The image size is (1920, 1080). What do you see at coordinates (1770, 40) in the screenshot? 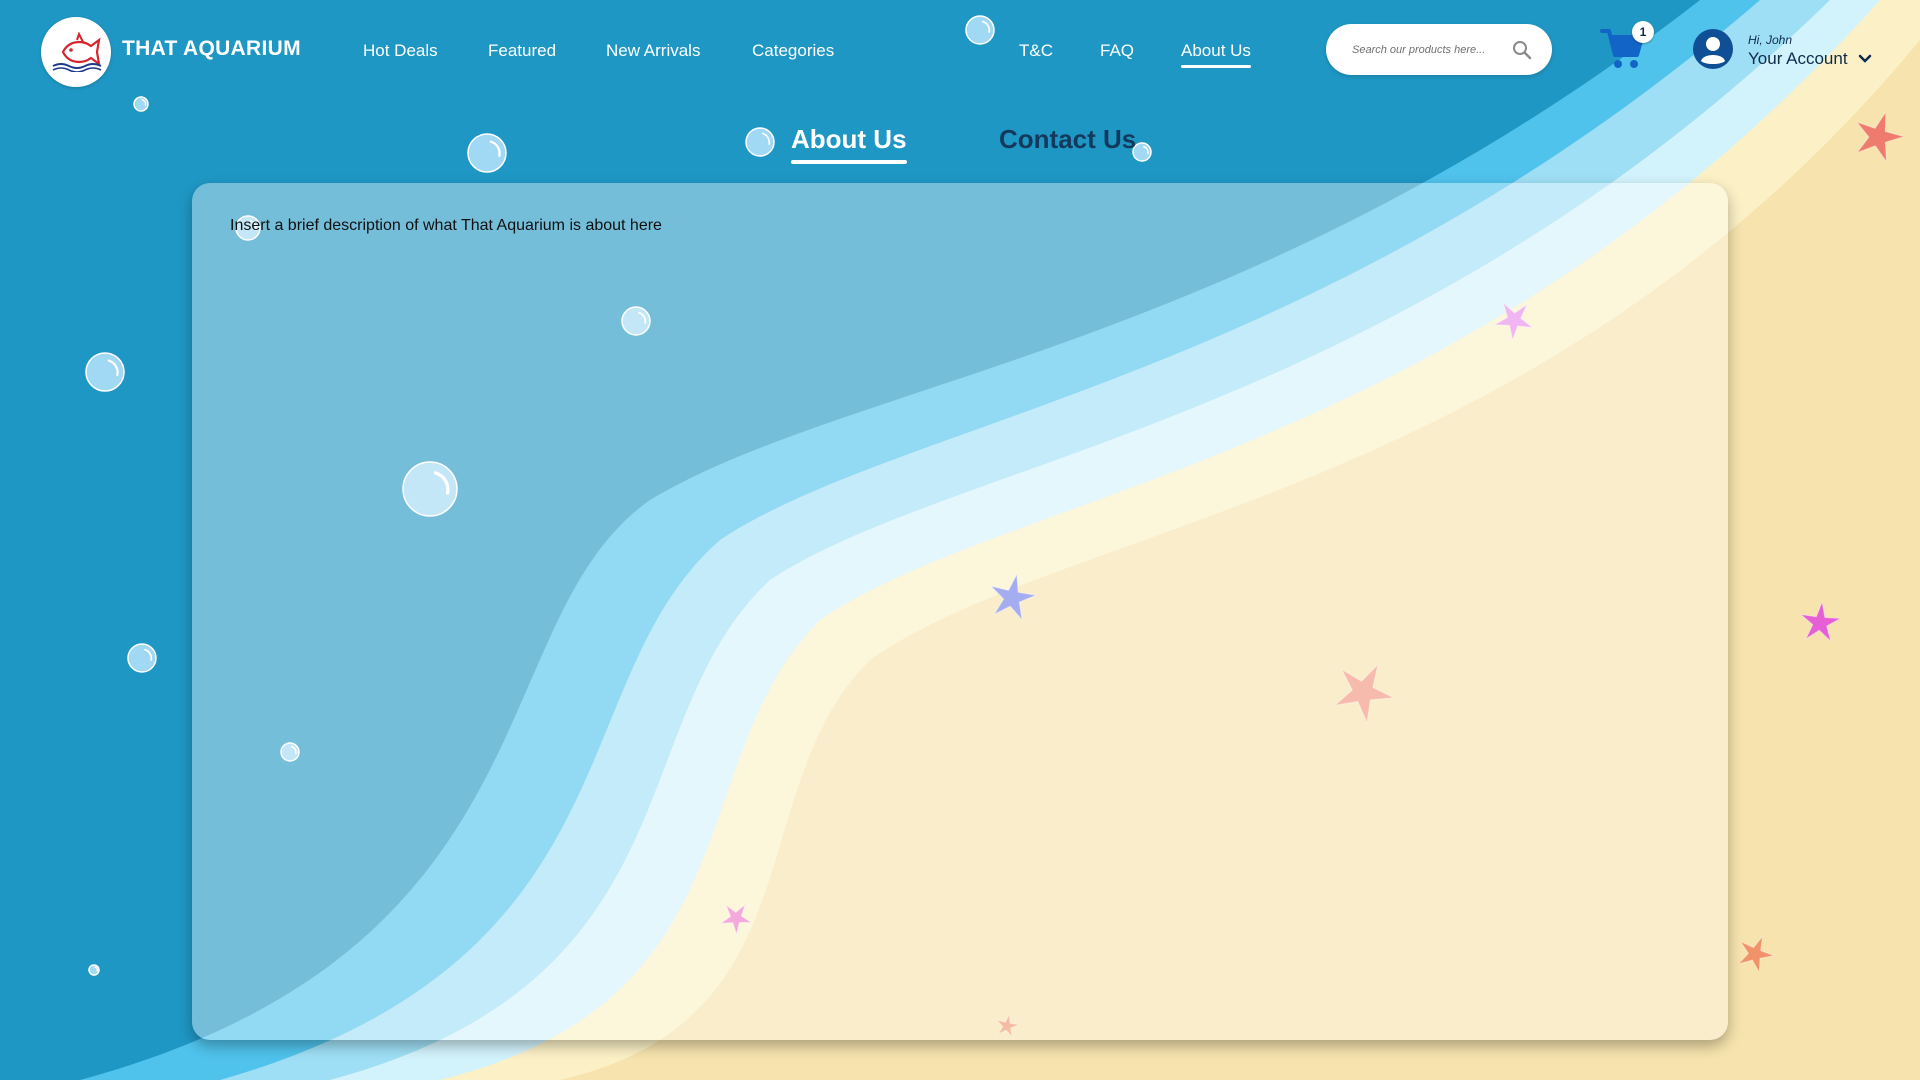
I see `account-greeting: Hi, John` at bounding box center [1770, 40].